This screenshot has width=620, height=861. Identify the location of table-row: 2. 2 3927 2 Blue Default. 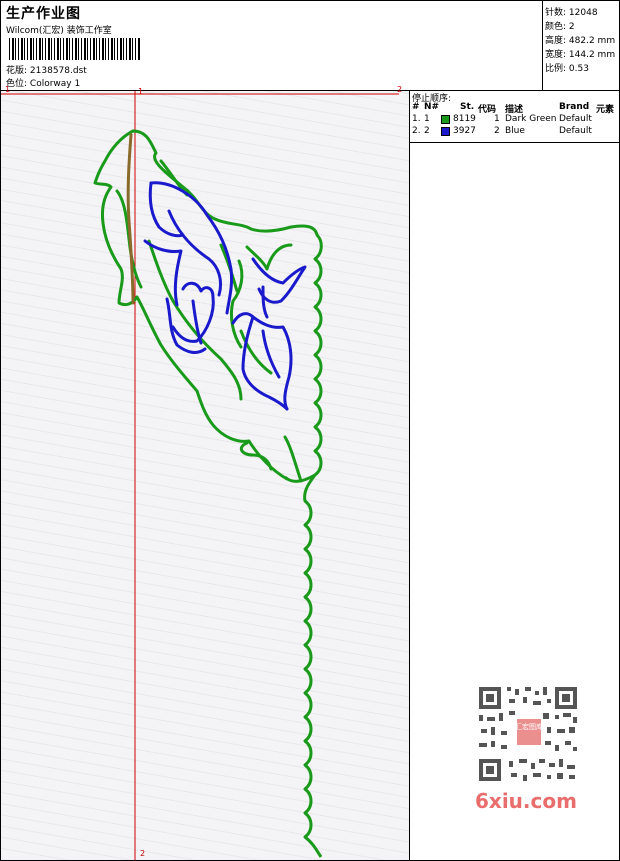
(514, 132).